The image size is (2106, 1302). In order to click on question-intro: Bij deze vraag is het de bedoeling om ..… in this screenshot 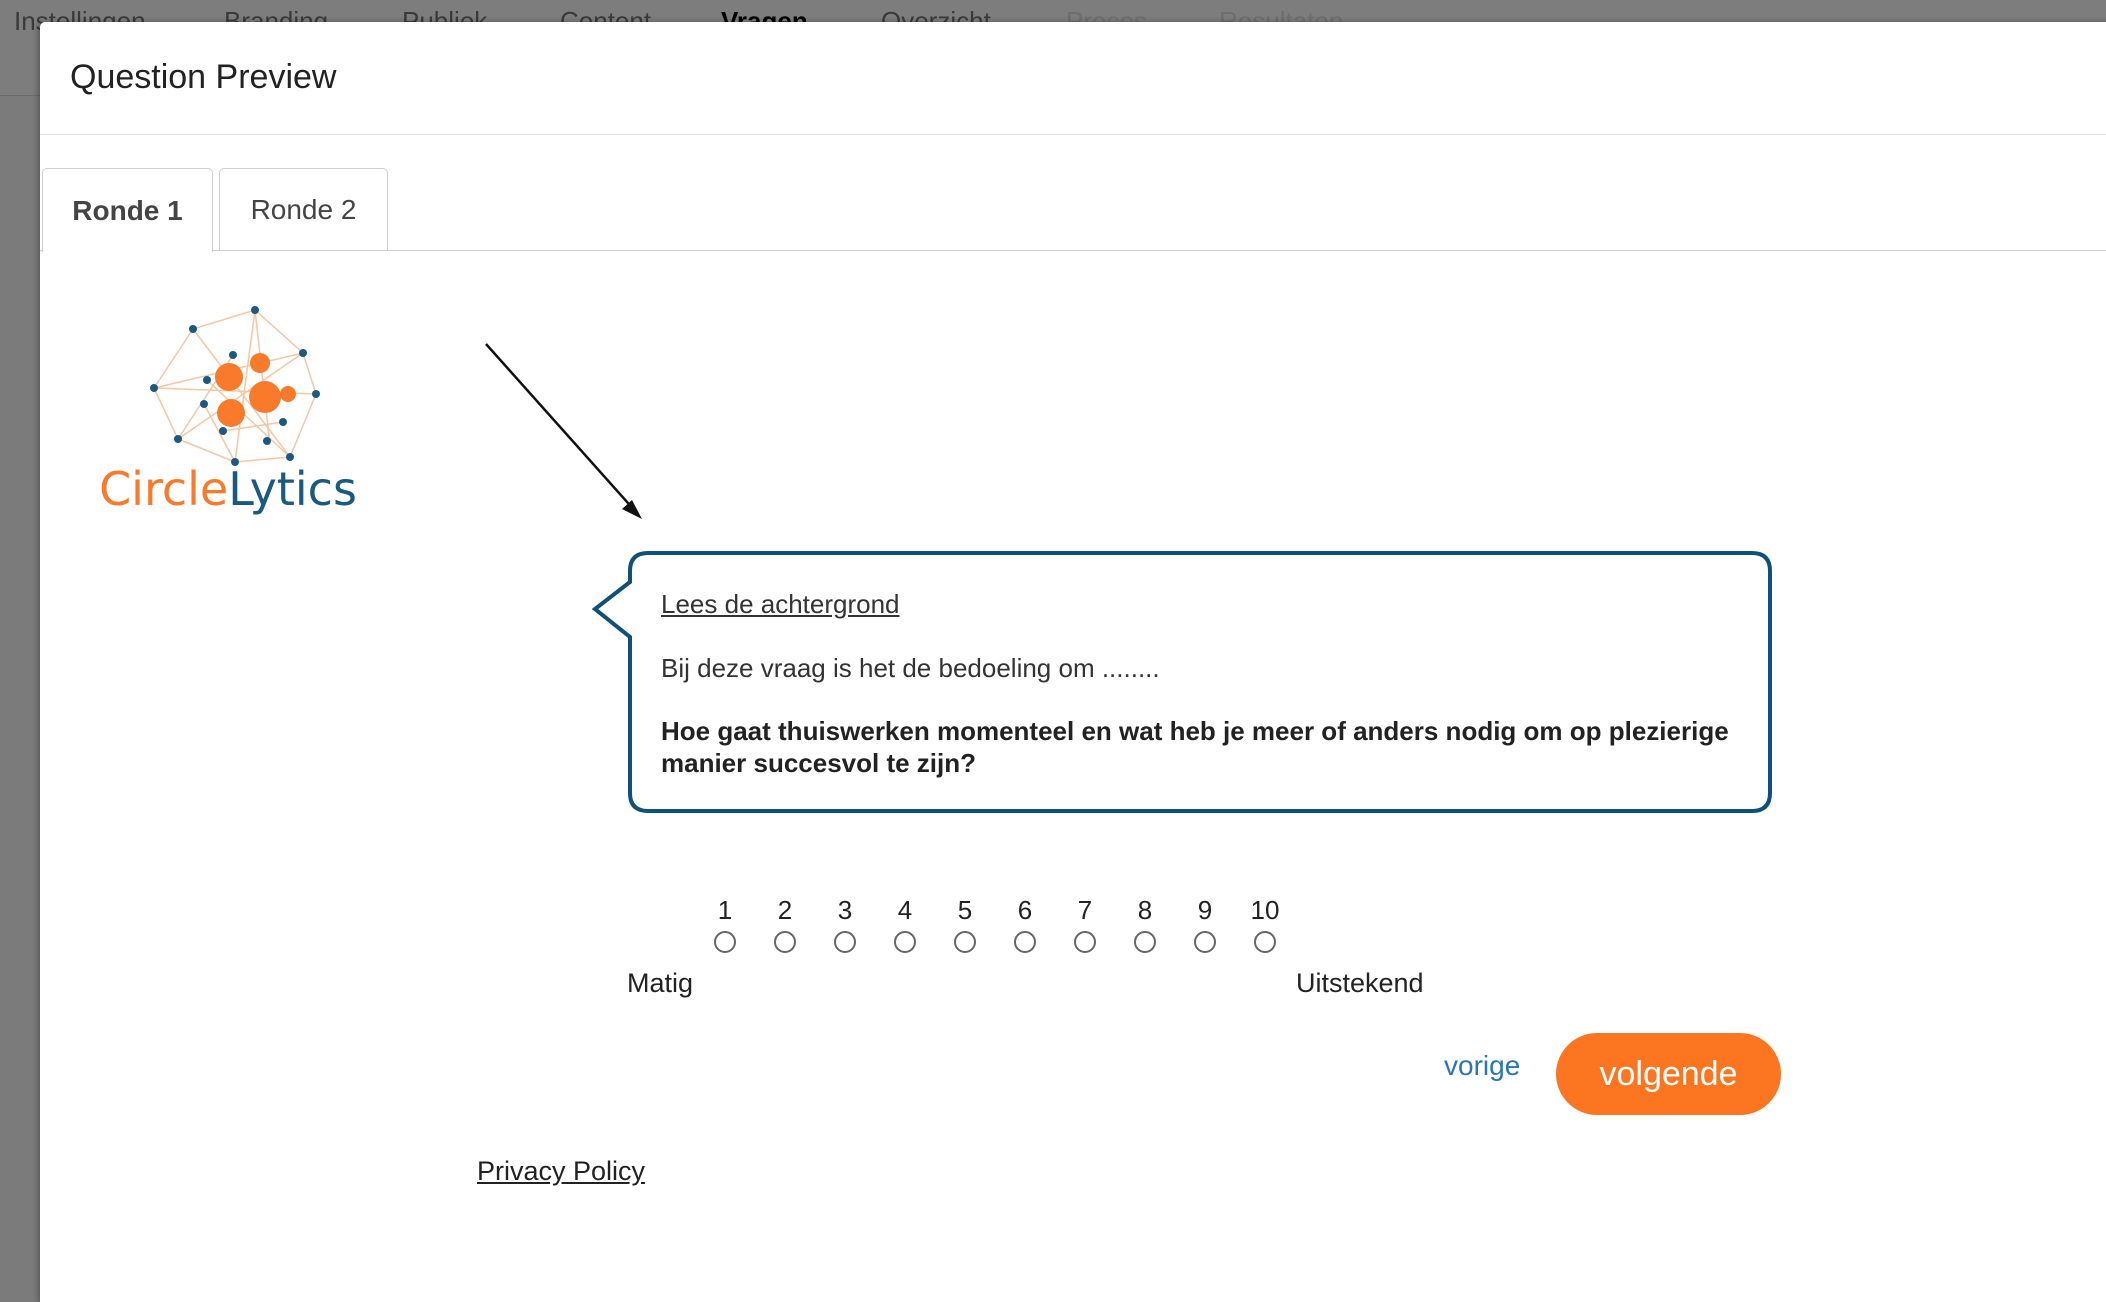, I will do `click(910, 668)`.